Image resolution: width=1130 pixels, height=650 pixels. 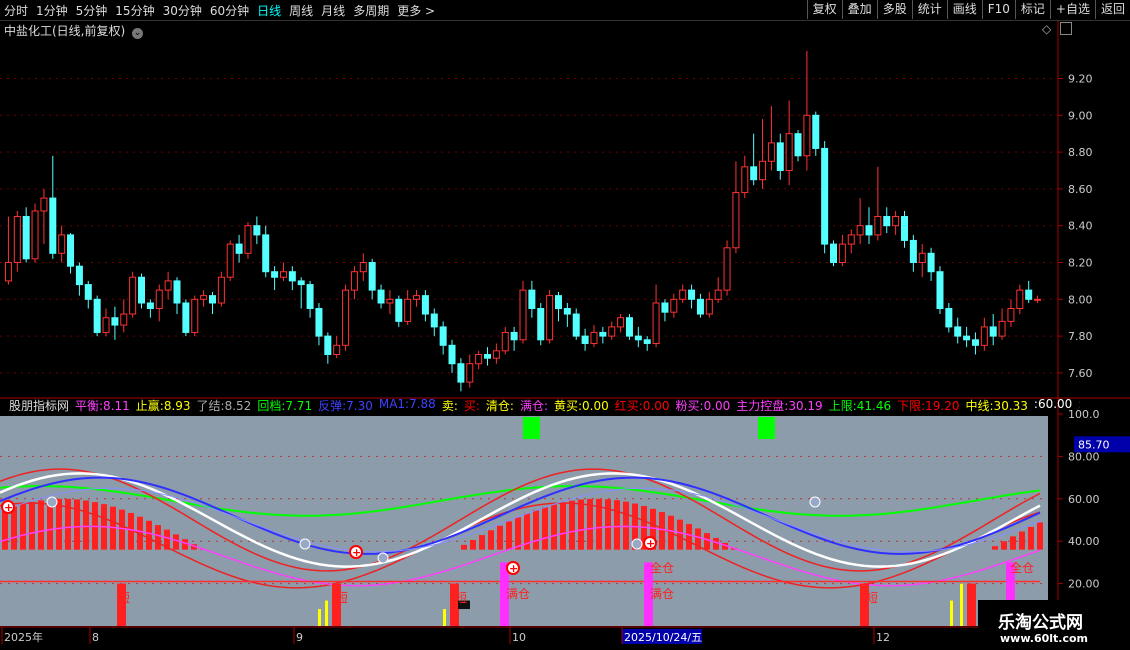 I want to click on chevron-down-icon: ⌄, so click(x=138, y=33).